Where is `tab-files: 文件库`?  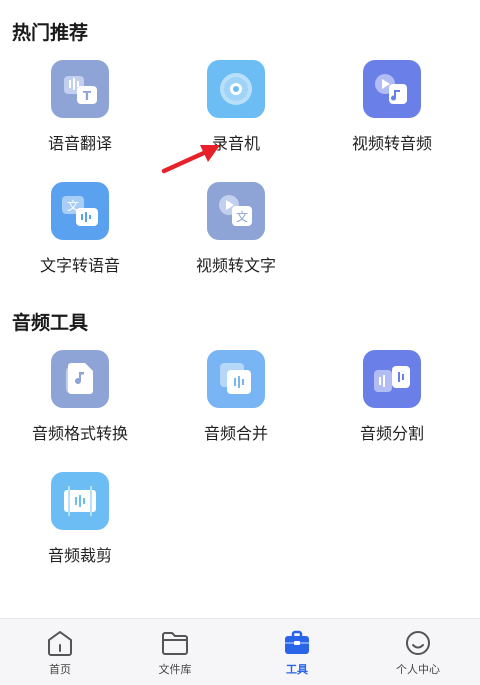
tab-files: 文件库 is located at coordinates (175, 652).